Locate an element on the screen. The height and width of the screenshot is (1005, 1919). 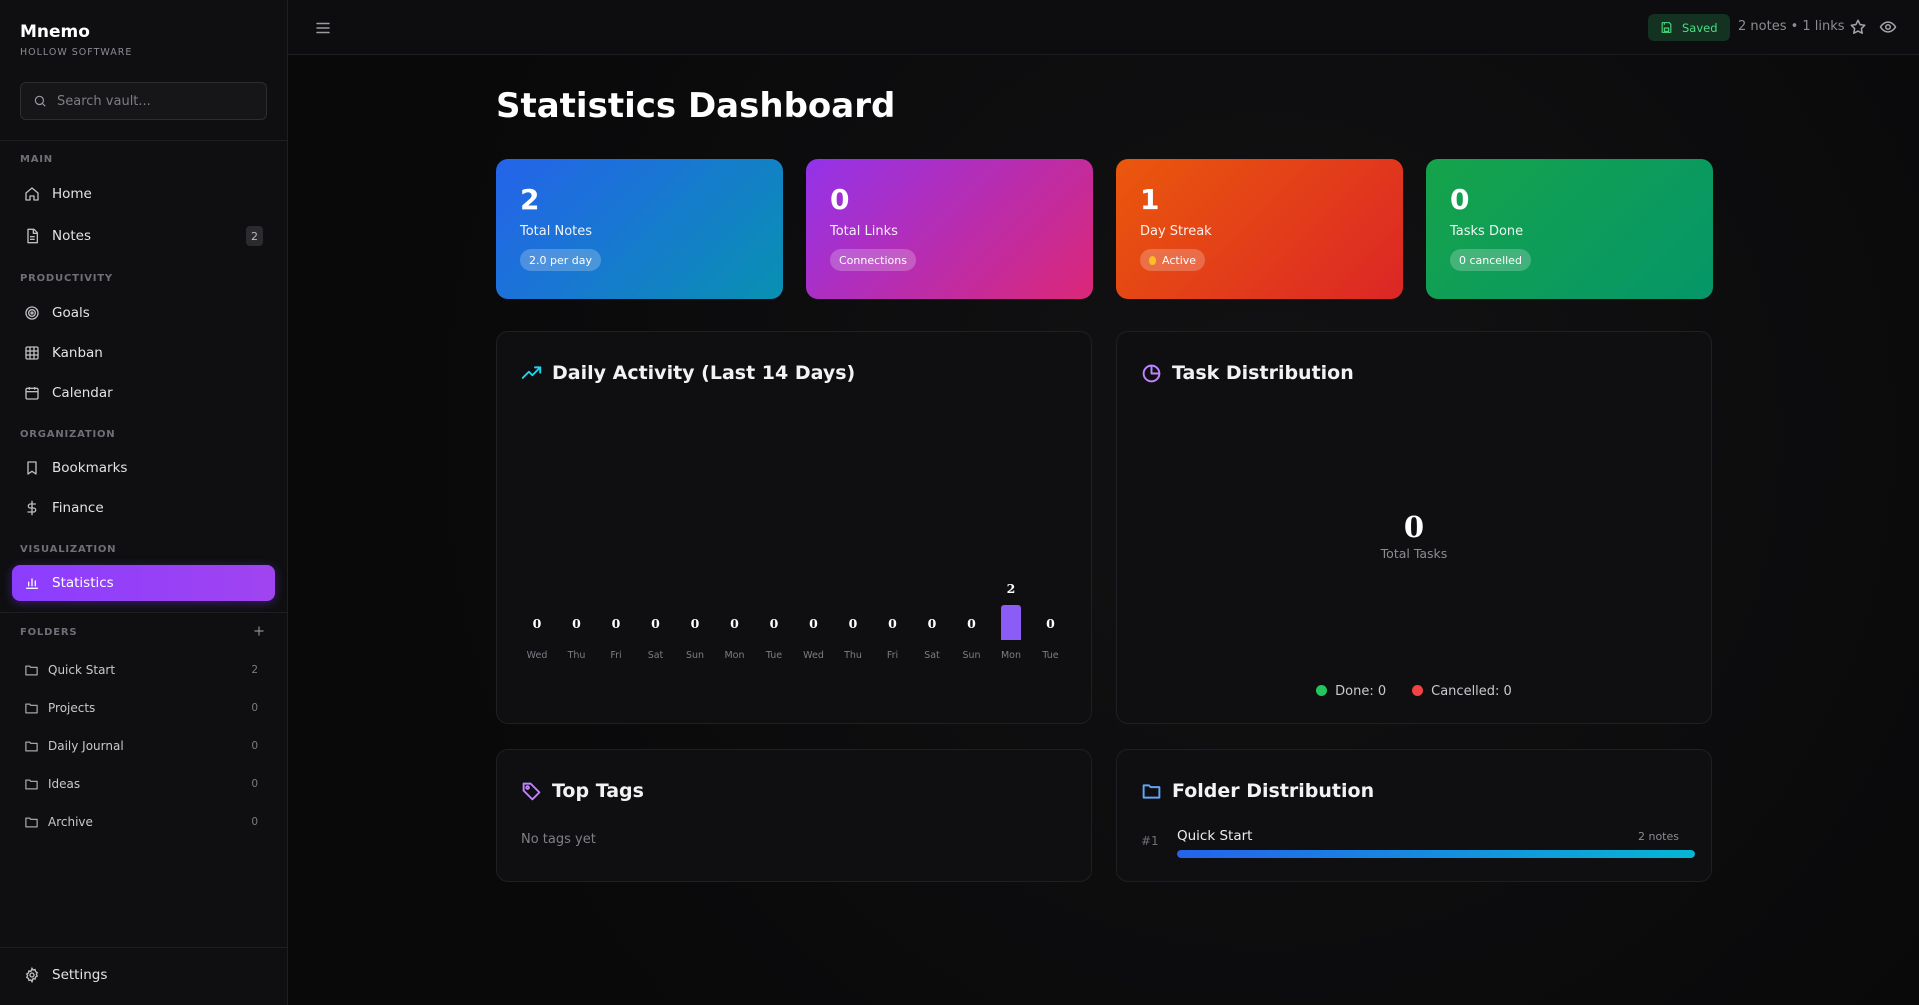
folder-progress-fill is located at coordinates (1436, 854).